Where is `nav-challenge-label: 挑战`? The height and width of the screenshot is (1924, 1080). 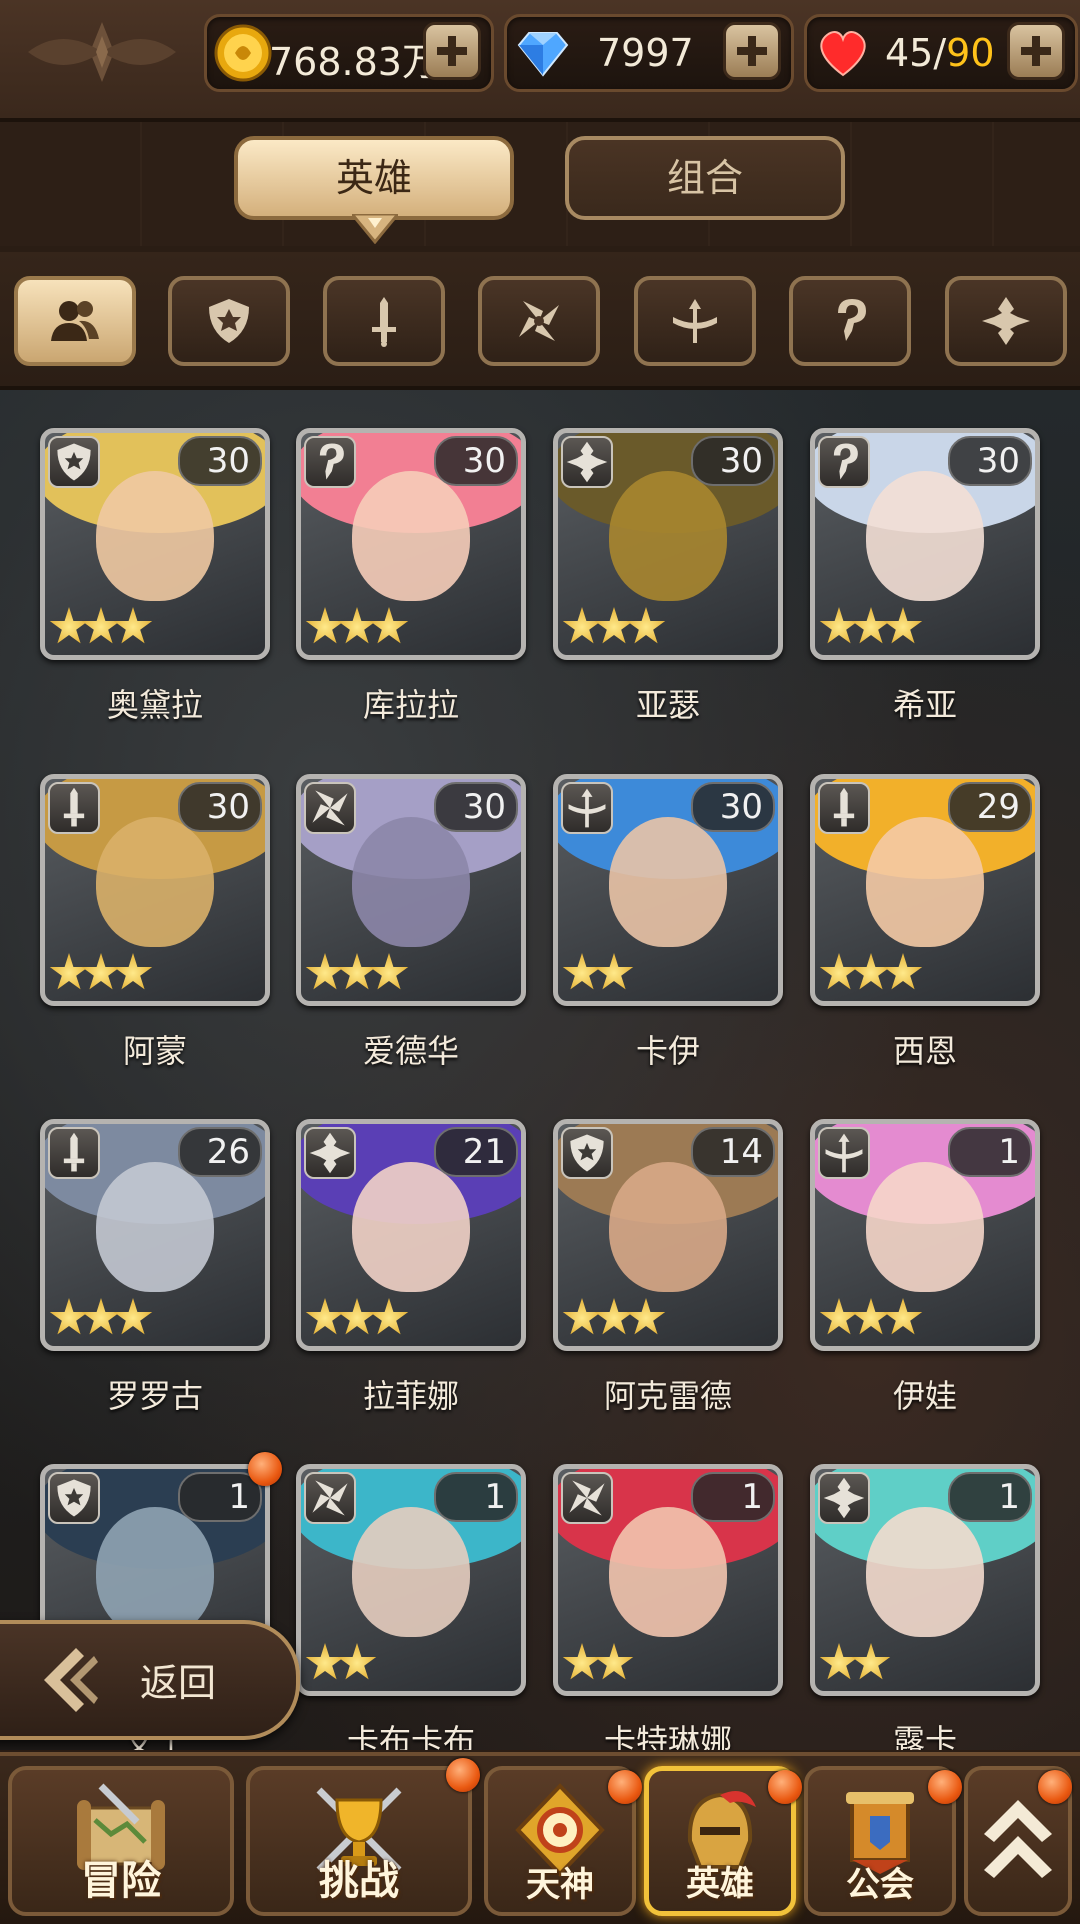
nav-challenge-label: 挑战 is located at coordinates (359, 1881).